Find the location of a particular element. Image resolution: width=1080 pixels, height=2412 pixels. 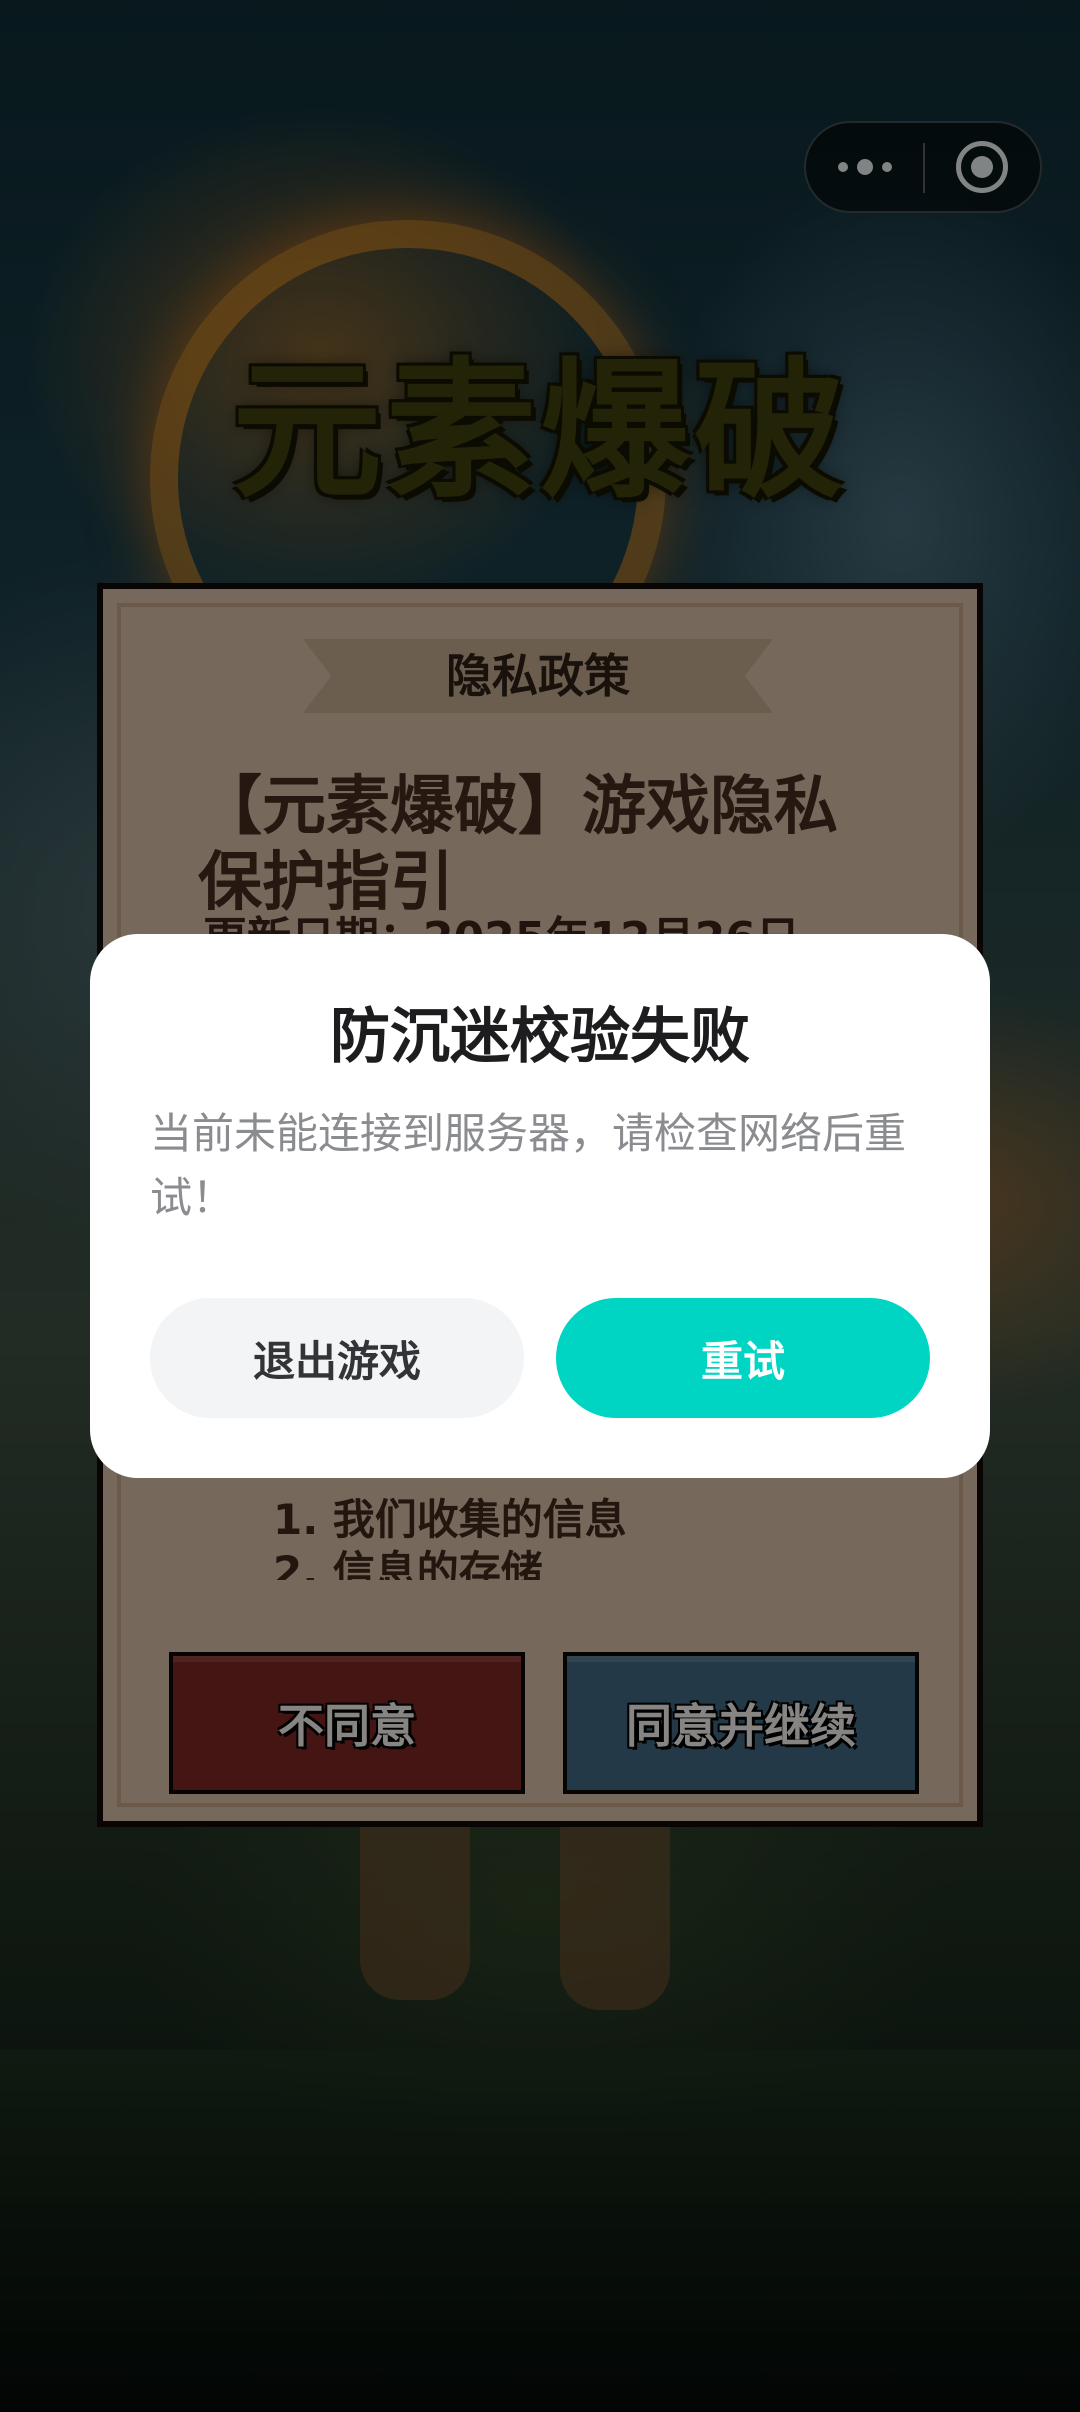

dialog-title: 防沉迷校验失败 is located at coordinates (540, 1037).